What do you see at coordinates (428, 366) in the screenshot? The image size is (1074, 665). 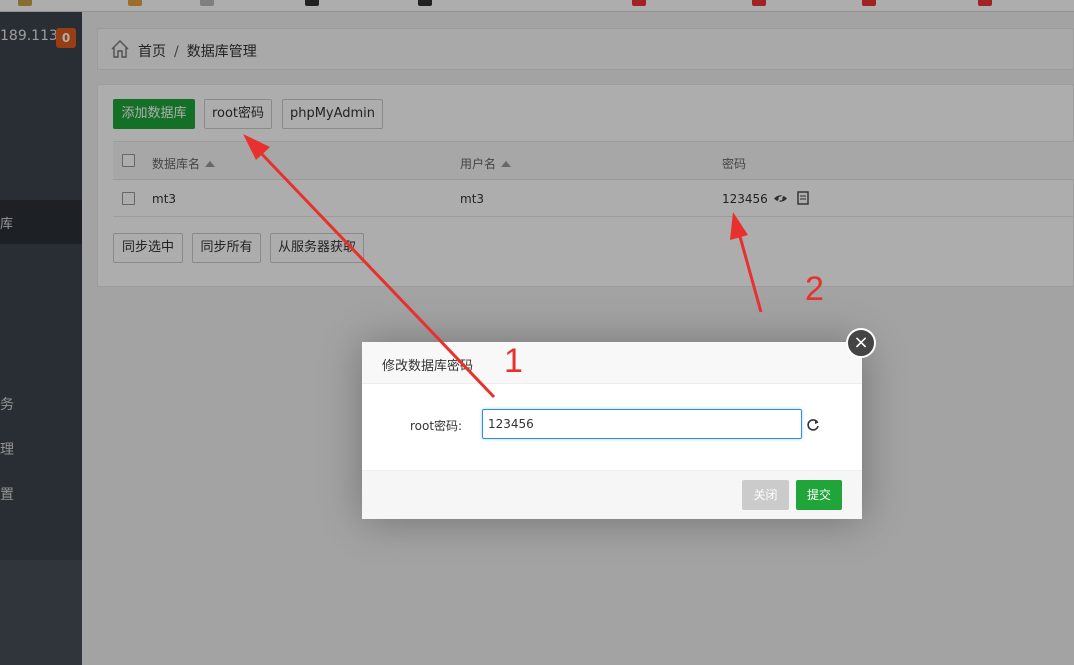 I see `dialog-title: 修改数据库密码` at bounding box center [428, 366].